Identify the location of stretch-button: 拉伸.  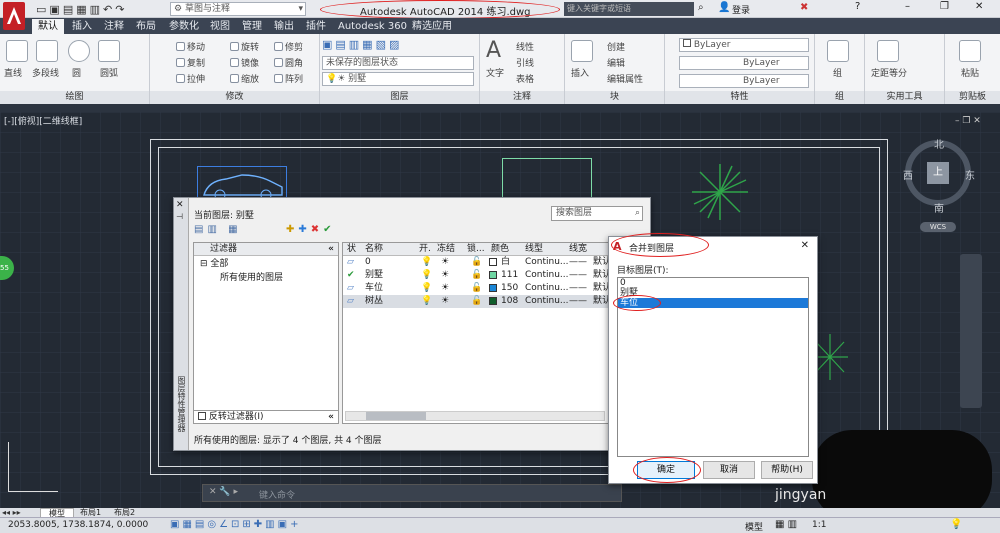
(190, 78).